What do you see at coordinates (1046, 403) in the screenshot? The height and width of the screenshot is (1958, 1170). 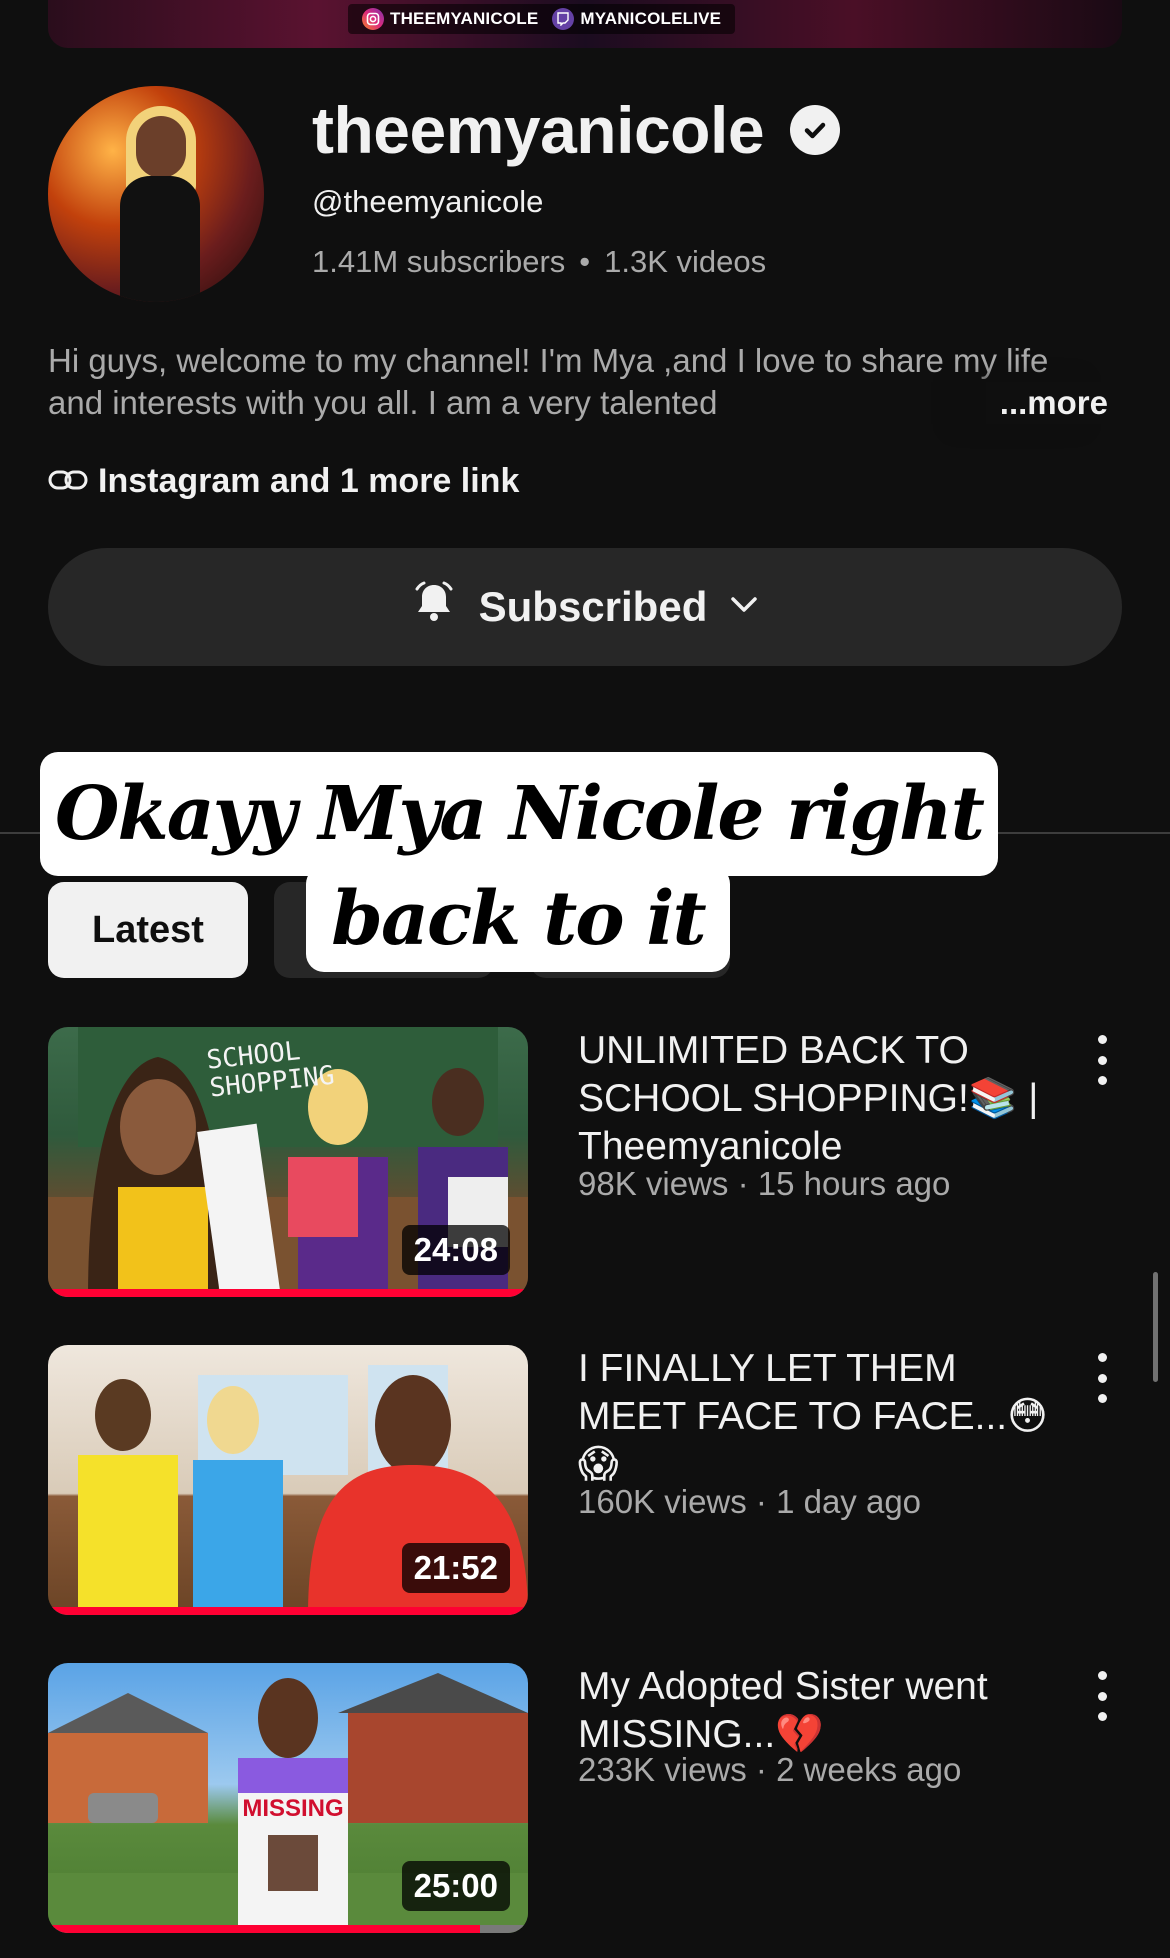 I see `description-more-link: ...more` at bounding box center [1046, 403].